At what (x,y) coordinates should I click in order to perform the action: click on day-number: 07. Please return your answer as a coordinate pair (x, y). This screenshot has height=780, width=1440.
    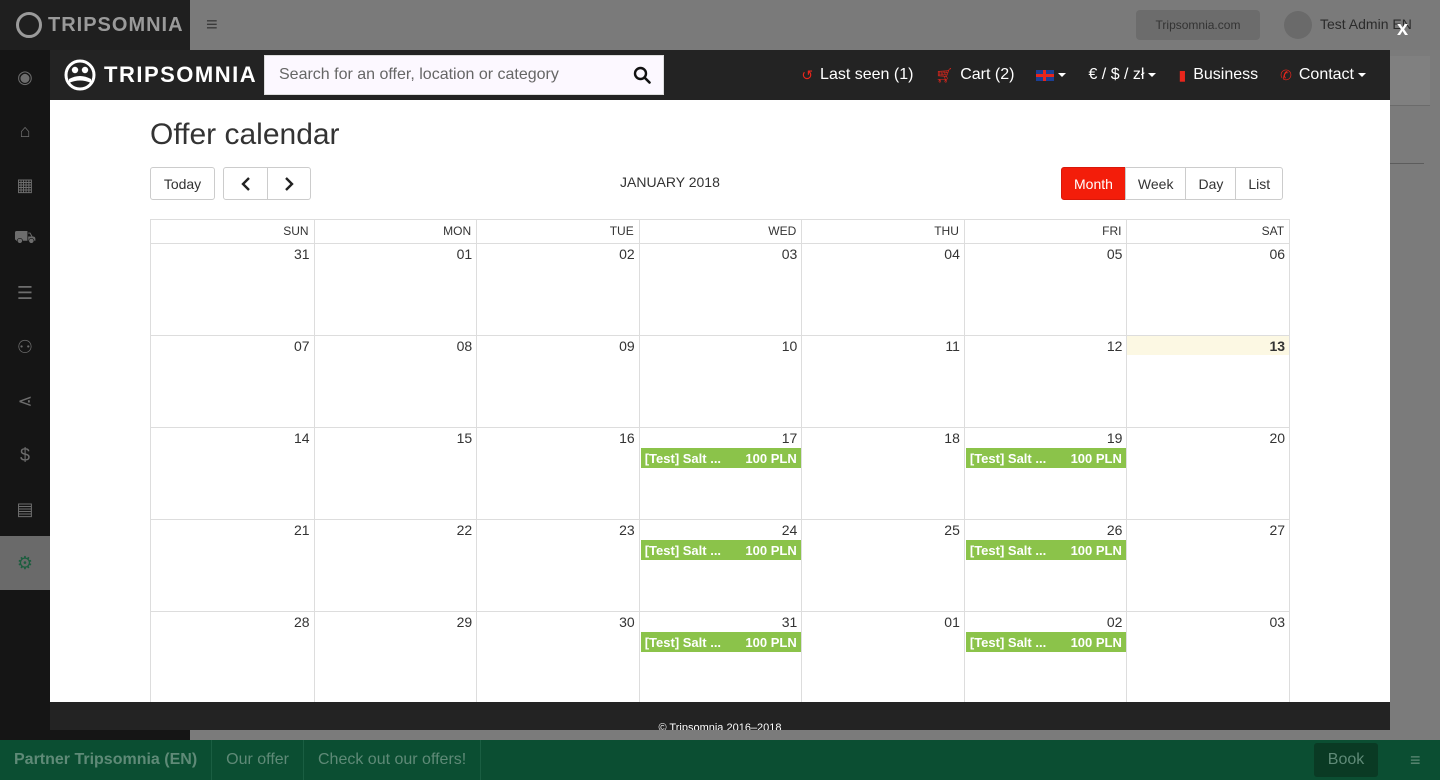
    Looking at the image, I should click on (302, 346).